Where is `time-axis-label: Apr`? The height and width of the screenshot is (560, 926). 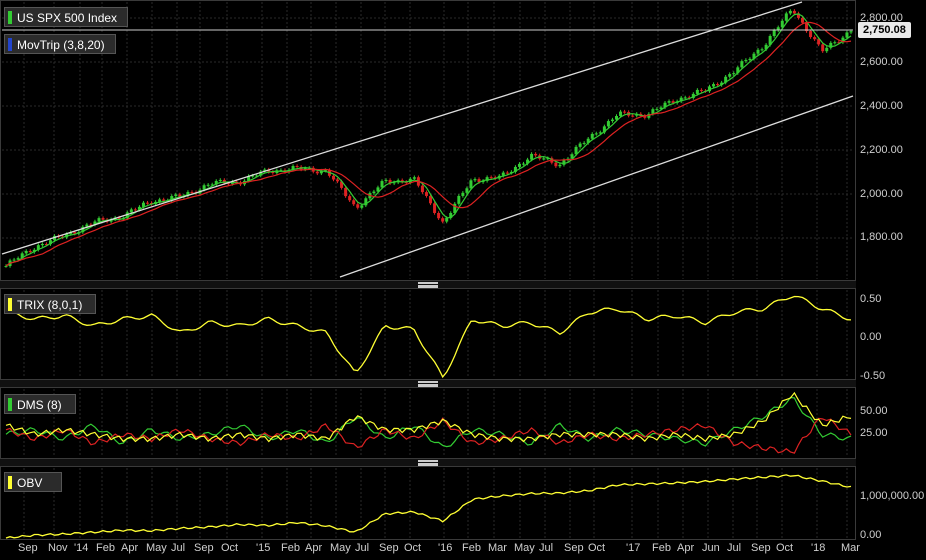
time-axis-label: Apr is located at coordinates (130, 548).